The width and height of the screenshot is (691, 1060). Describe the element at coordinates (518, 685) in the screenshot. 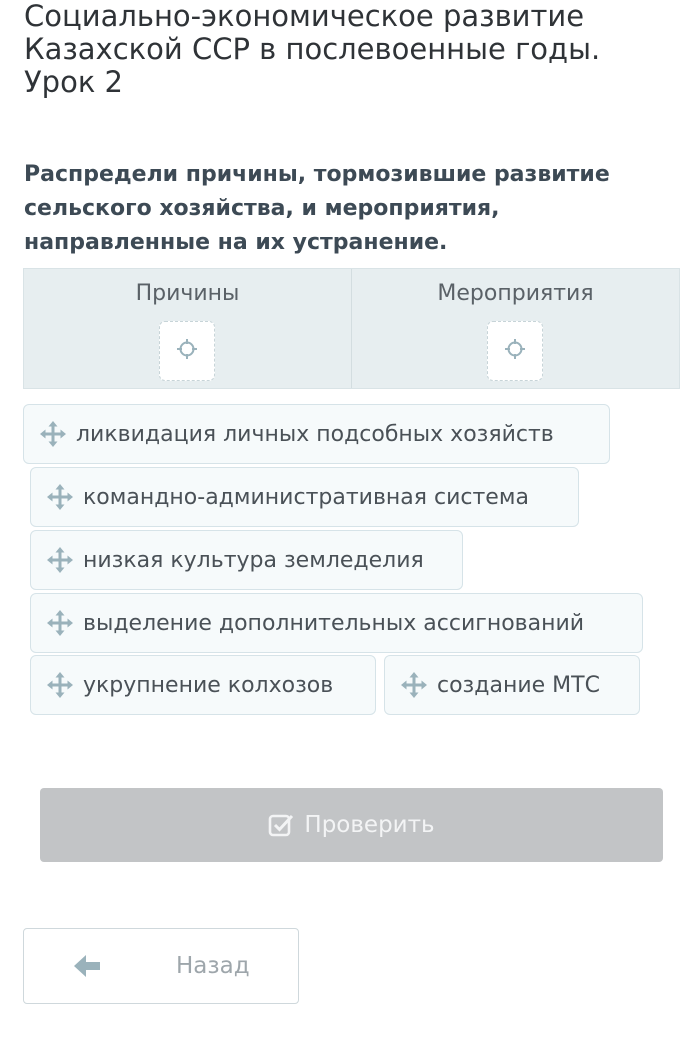

I see `option-label: создание МТС` at that location.